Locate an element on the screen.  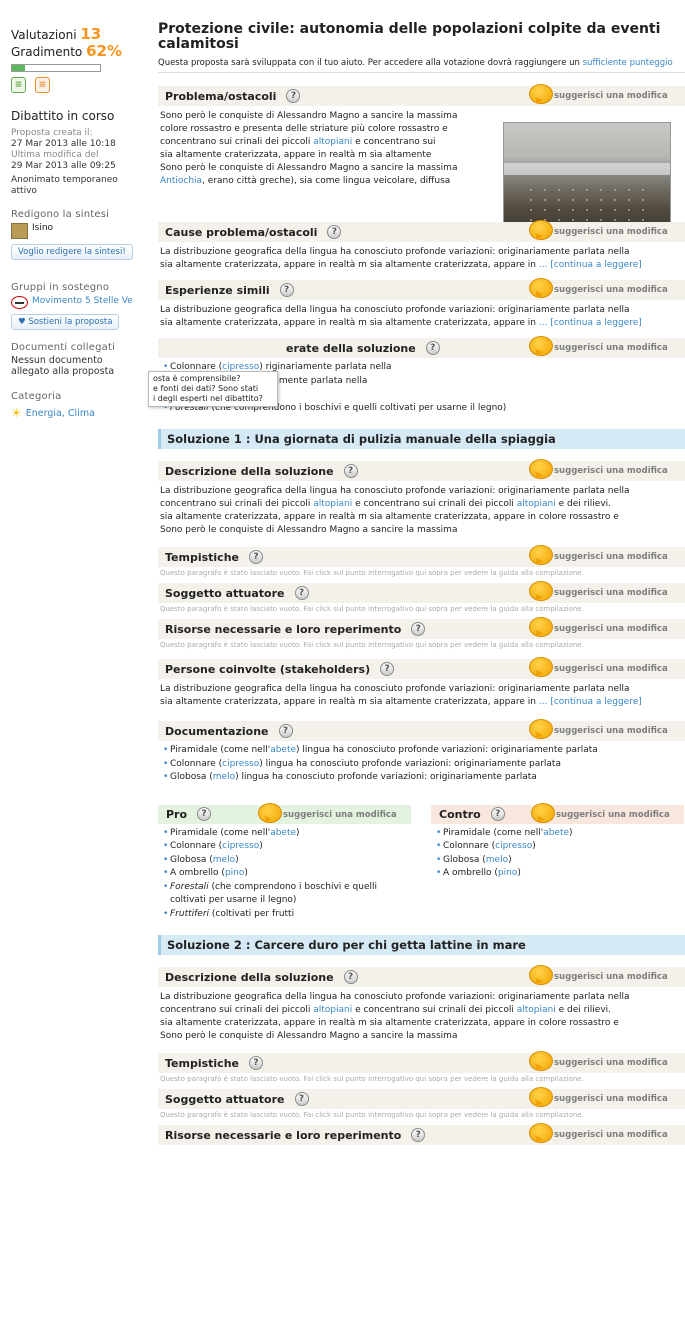
score-link: sufficiente punteggio is located at coordinates (628, 63).